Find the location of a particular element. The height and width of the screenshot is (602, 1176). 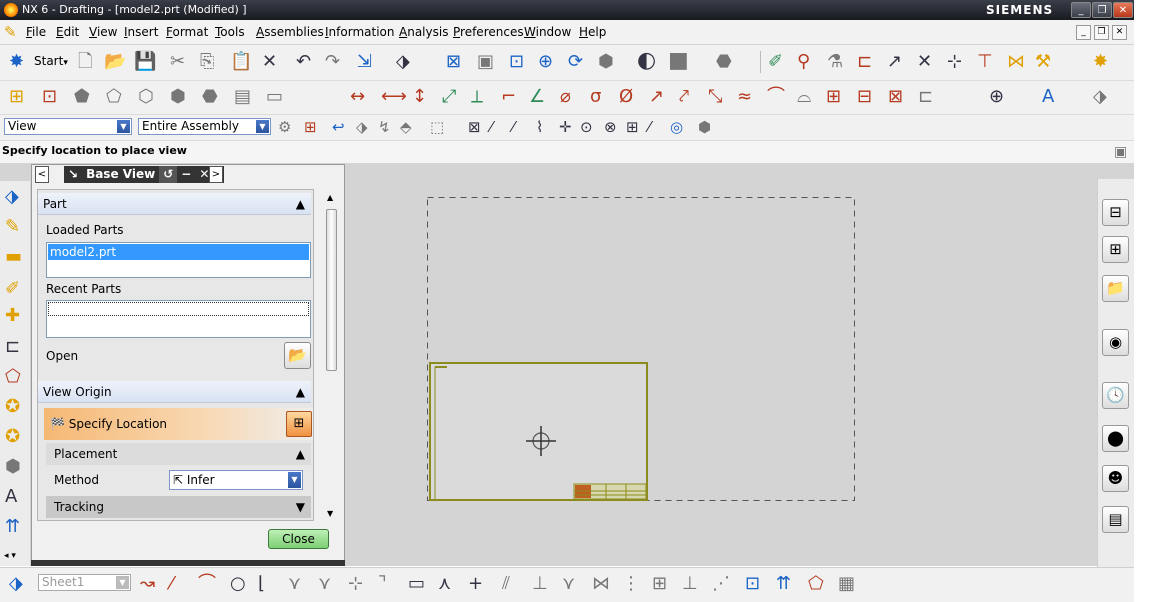

method-select: ⇱ Infer ▼ is located at coordinates (236, 480).